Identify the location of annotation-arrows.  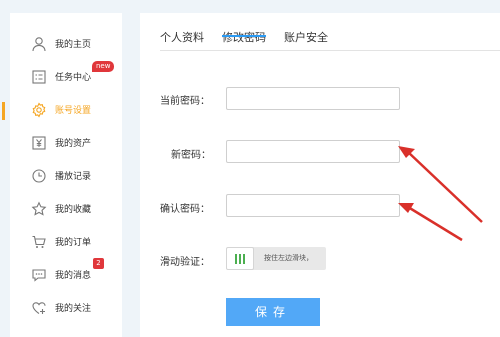
(440, 194).